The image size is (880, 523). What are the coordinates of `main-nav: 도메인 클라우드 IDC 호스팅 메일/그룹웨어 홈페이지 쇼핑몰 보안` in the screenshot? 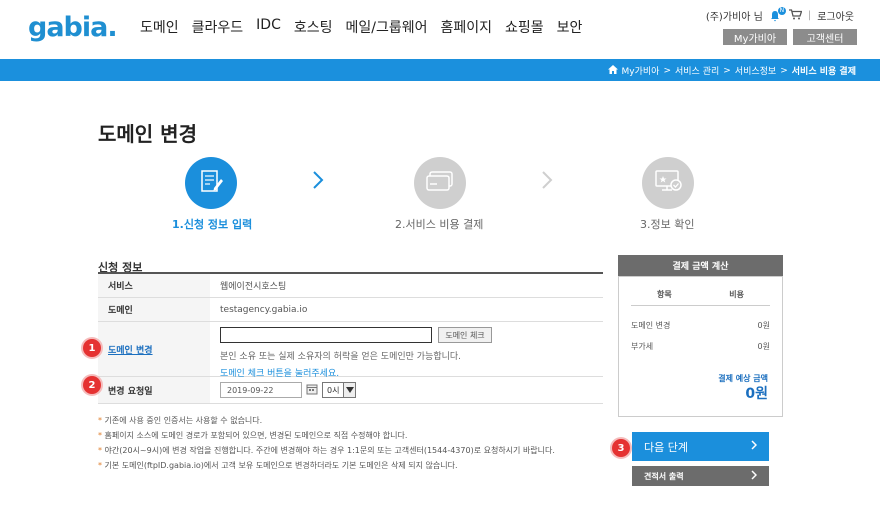 It's located at (367, 27).